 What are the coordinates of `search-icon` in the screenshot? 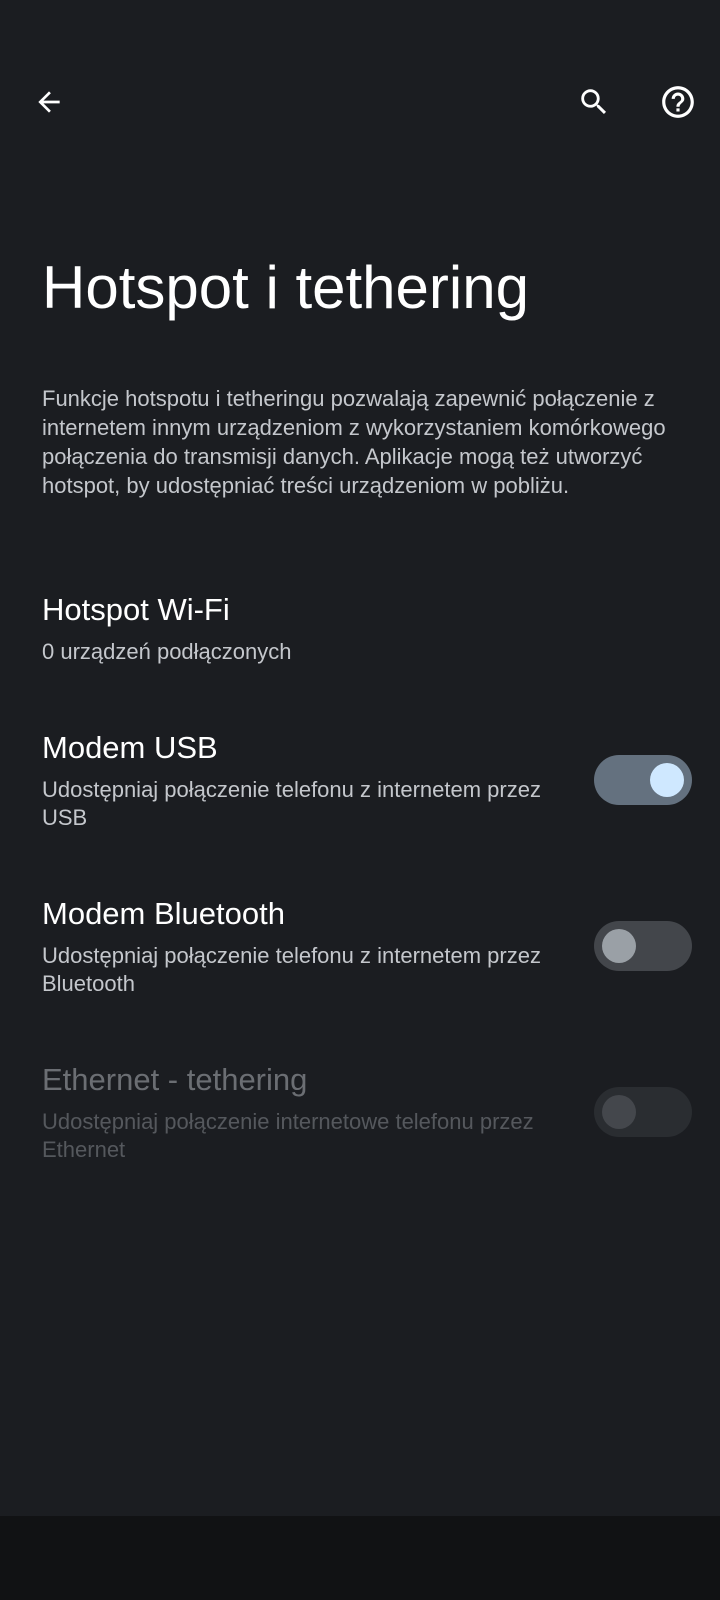 It's located at (594, 102).